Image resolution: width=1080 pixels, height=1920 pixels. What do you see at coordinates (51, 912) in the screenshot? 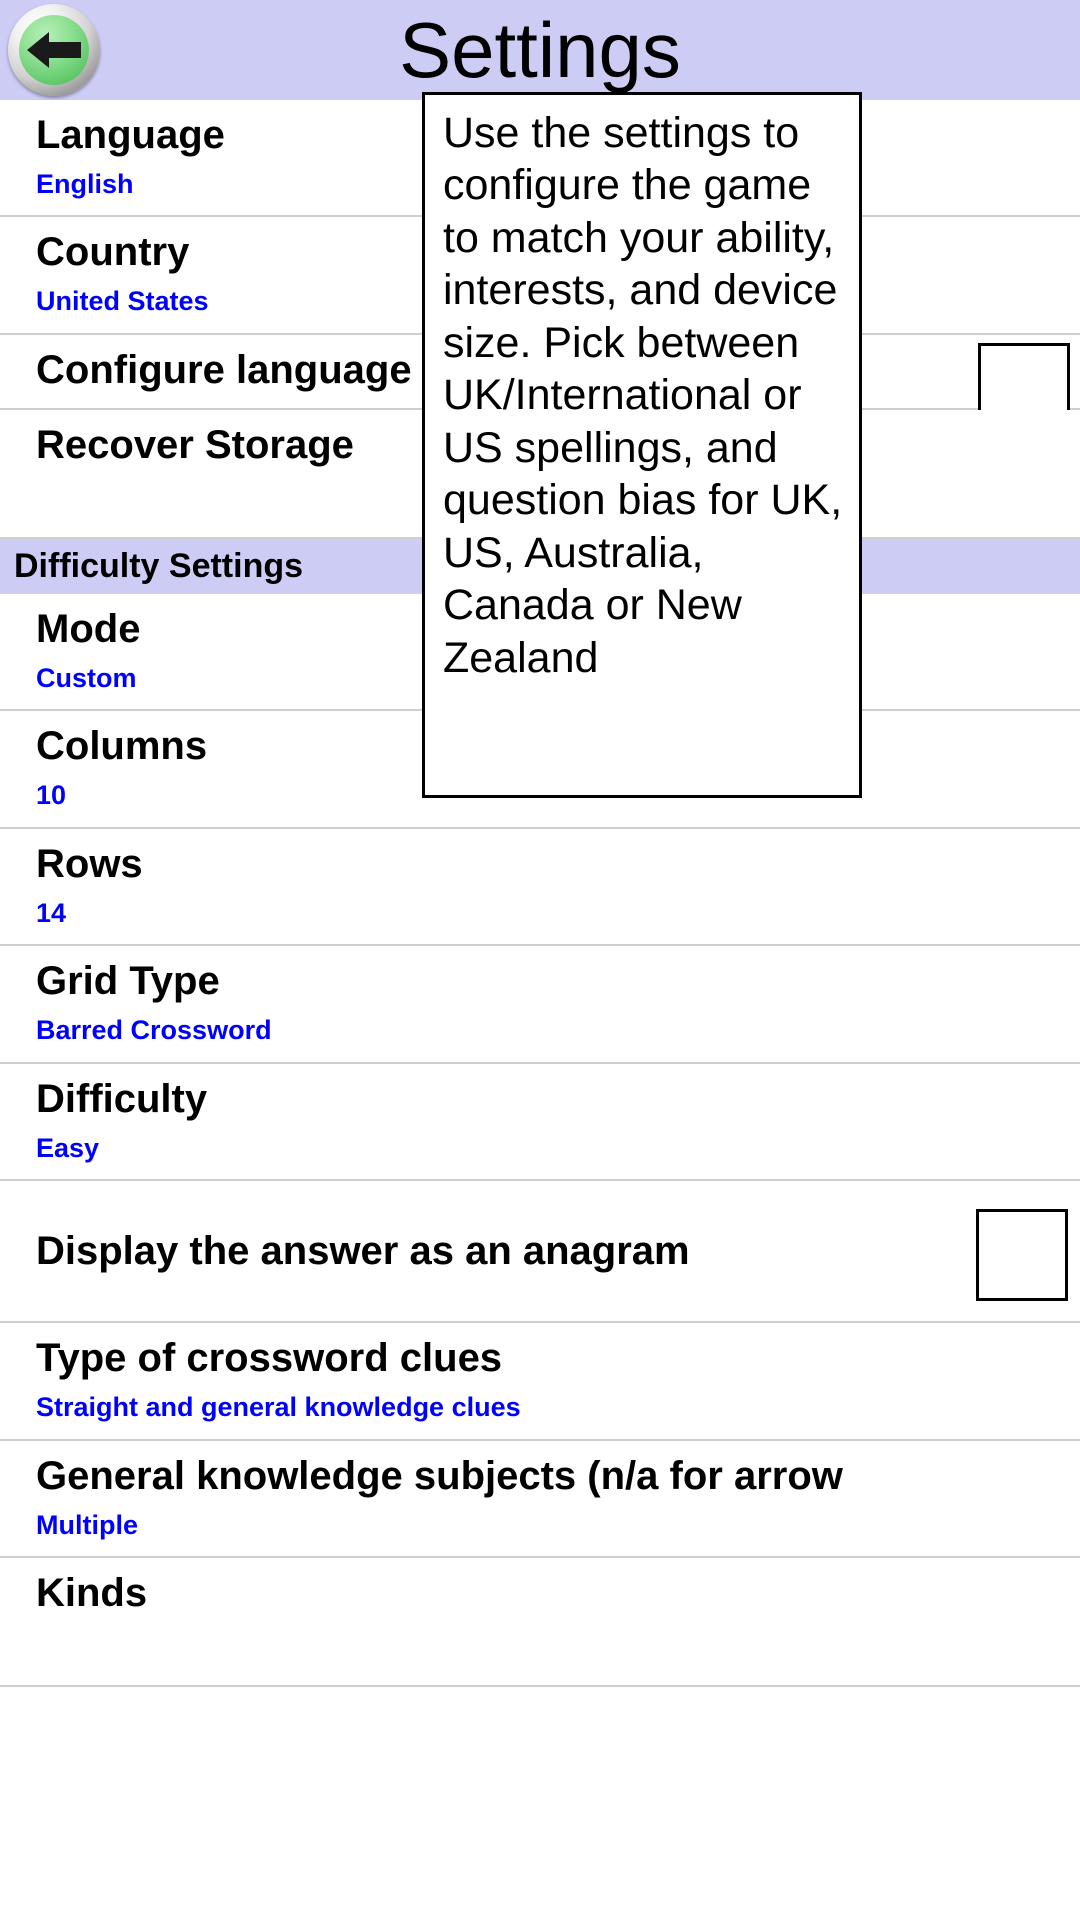
I see `setting-value-rows: 14` at bounding box center [51, 912].